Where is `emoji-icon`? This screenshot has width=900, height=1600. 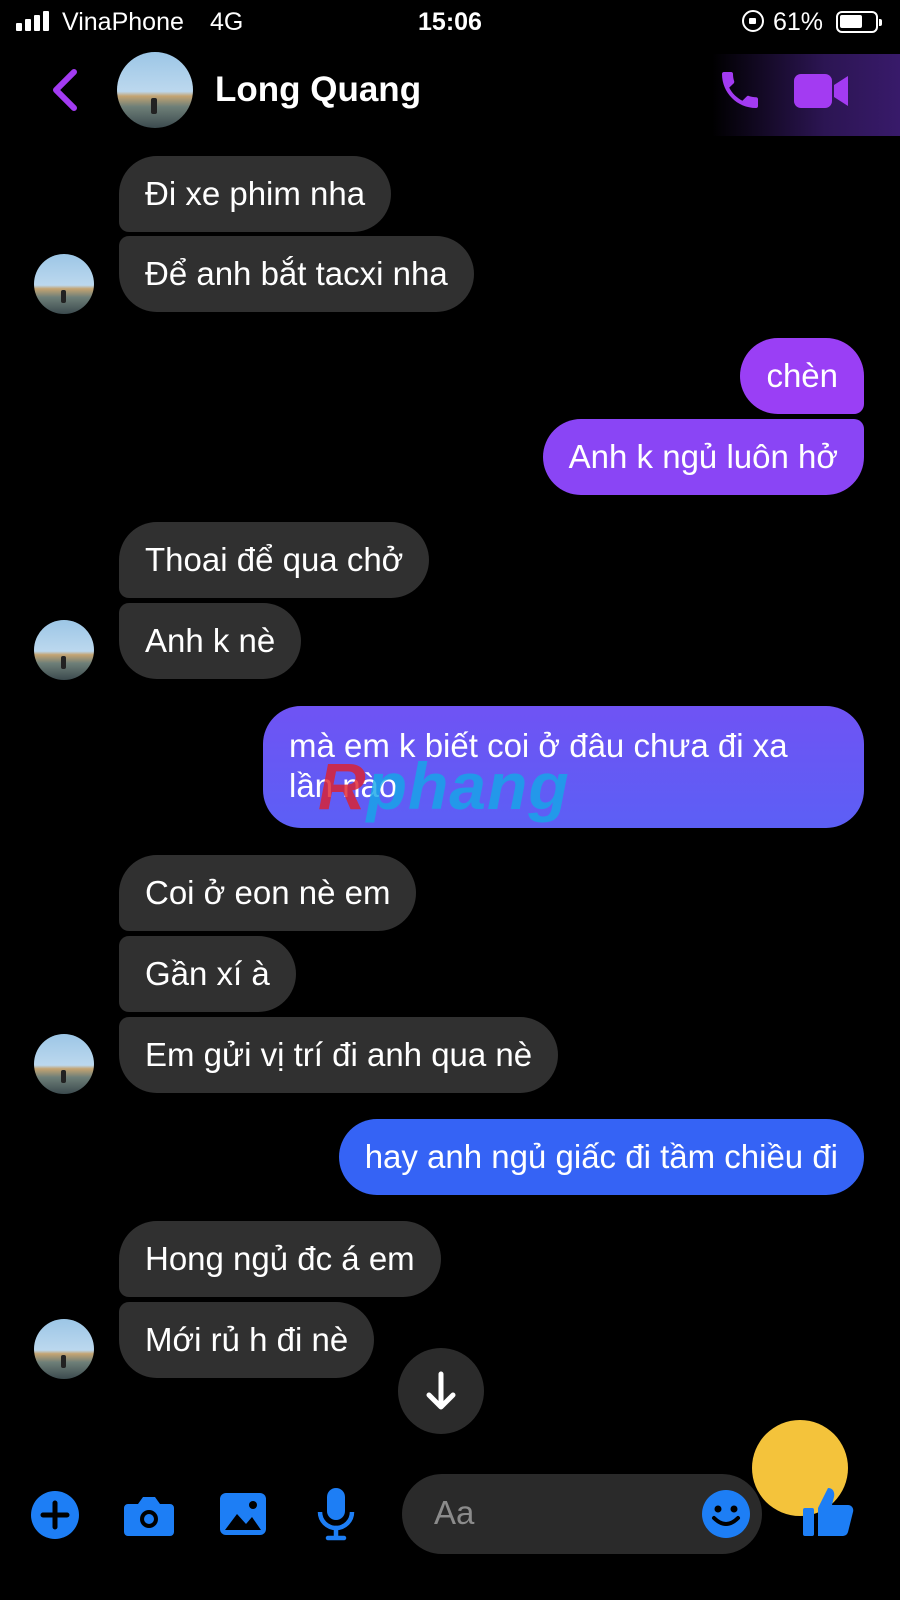 emoji-icon is located at coordinates (726, 1516).